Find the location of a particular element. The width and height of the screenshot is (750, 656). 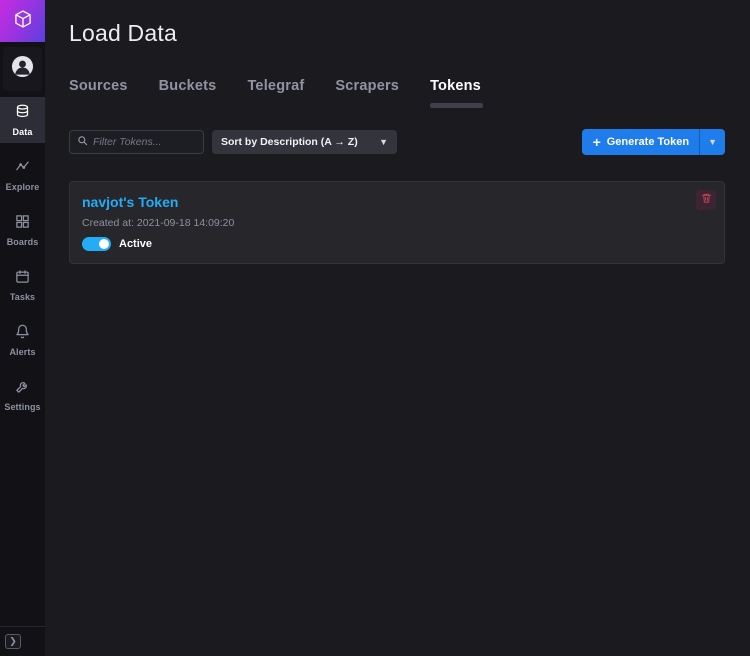

influxdb-logo is located at coordinates (22, 21).